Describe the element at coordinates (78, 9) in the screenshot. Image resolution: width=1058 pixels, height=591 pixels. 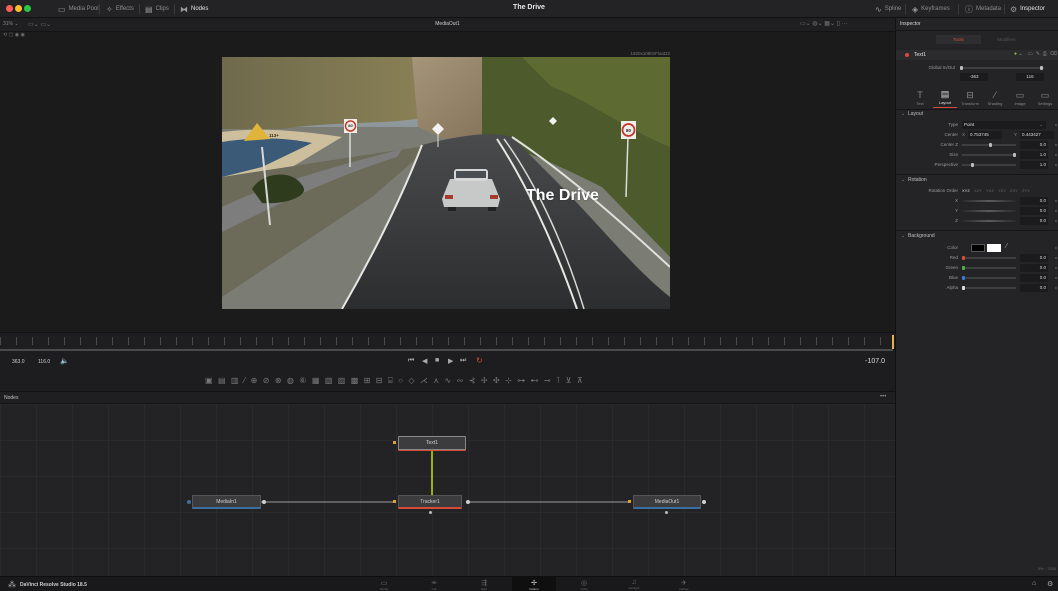
I see `media-pool-button: ▭ Media Pool` at that location.